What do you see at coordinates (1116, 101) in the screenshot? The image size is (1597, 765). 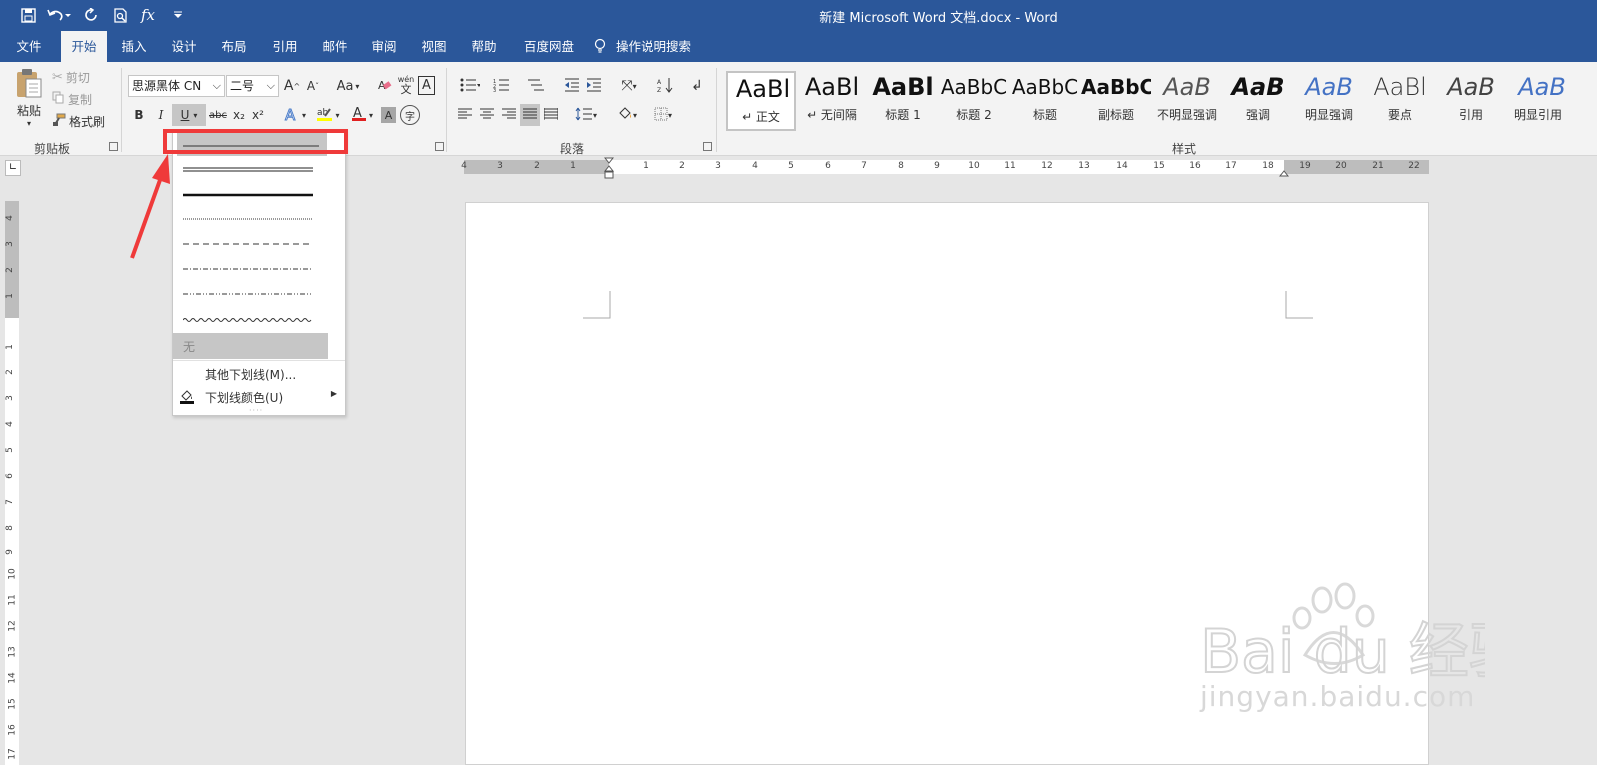 I see `style-subtitle: AaBbC 副标题` at bounding box center [1116, 101].